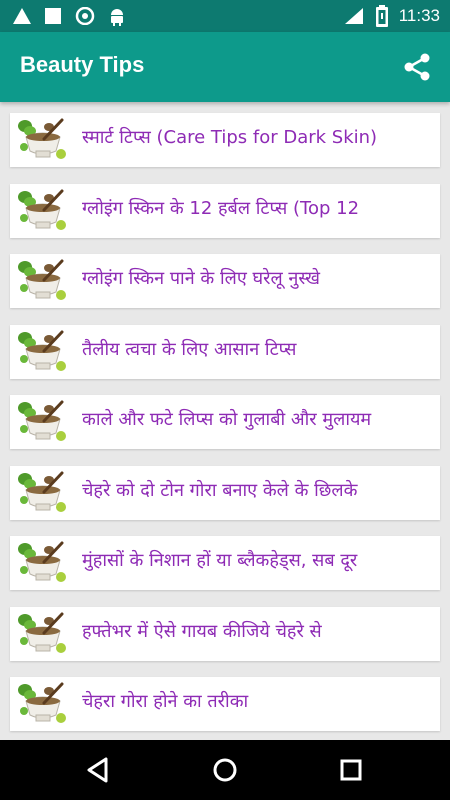 This screenshot has width=450, height=800. I want to click on app-bar: Beauty Tips, so click(225, 67).